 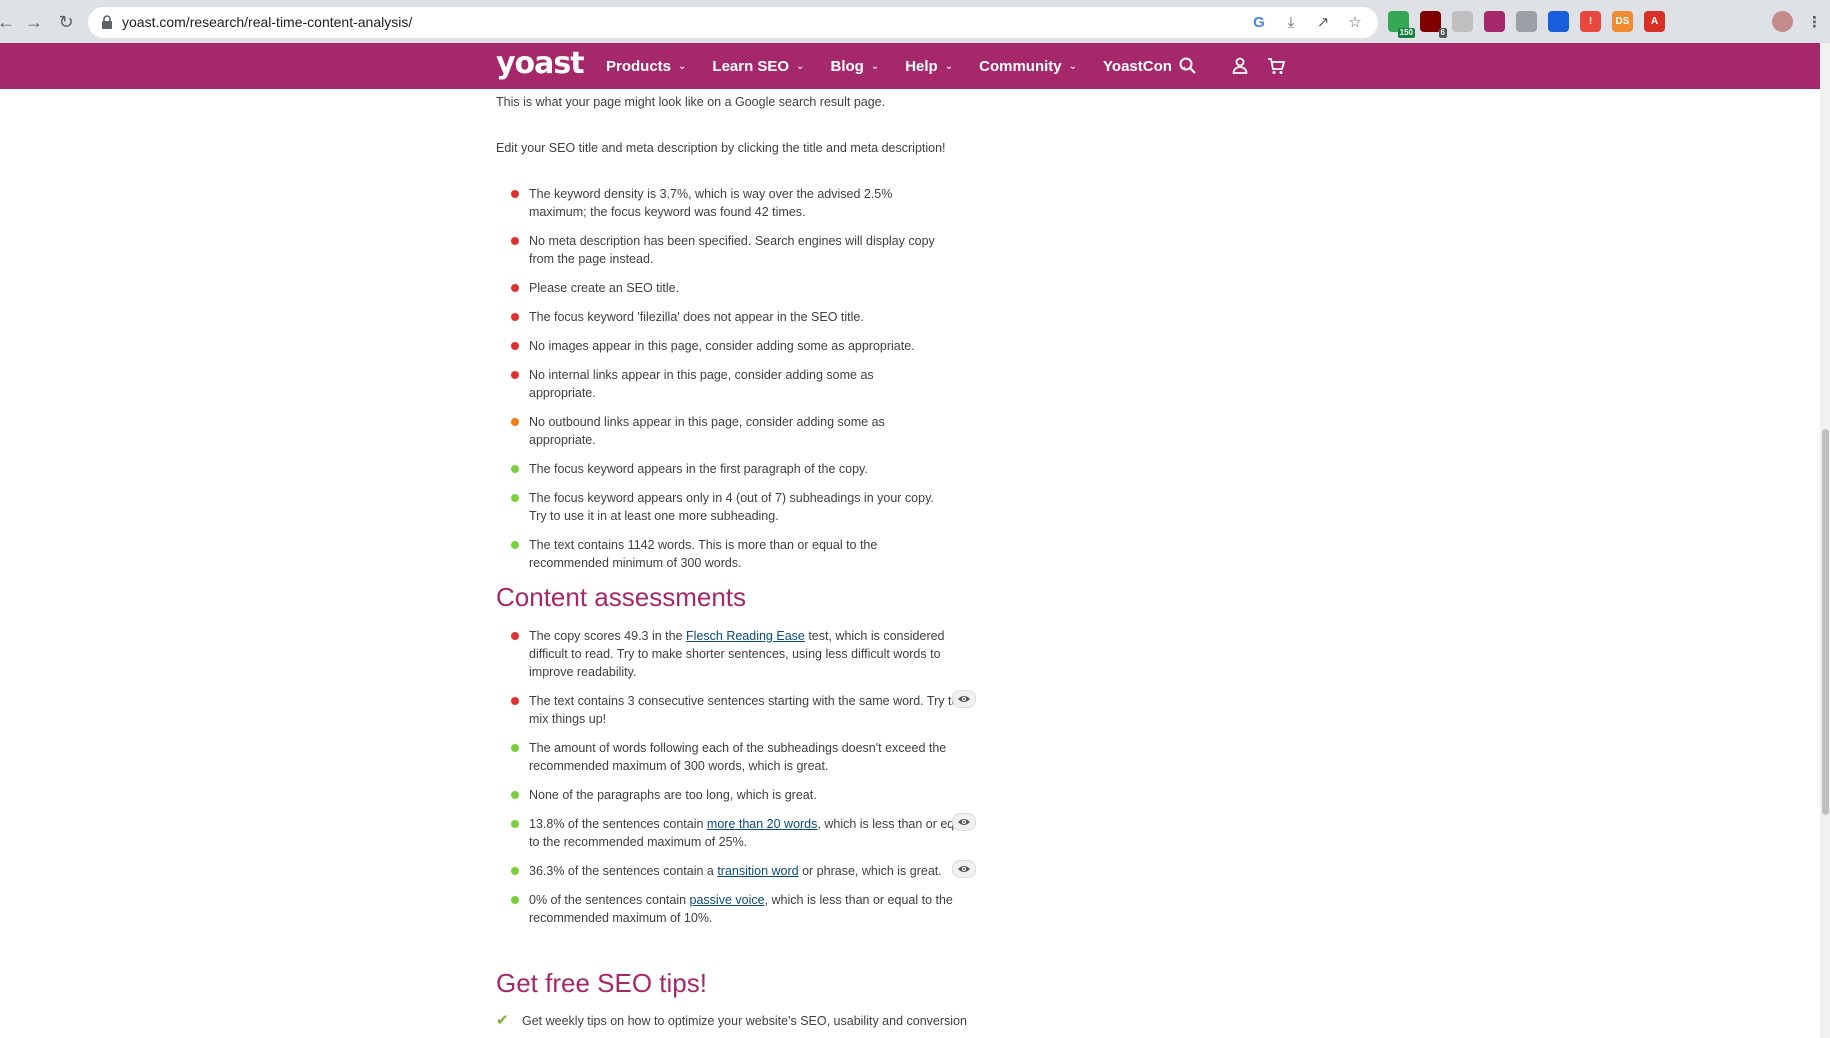 I want to click on reload-icon: ↻, so click(x=66, y=22).